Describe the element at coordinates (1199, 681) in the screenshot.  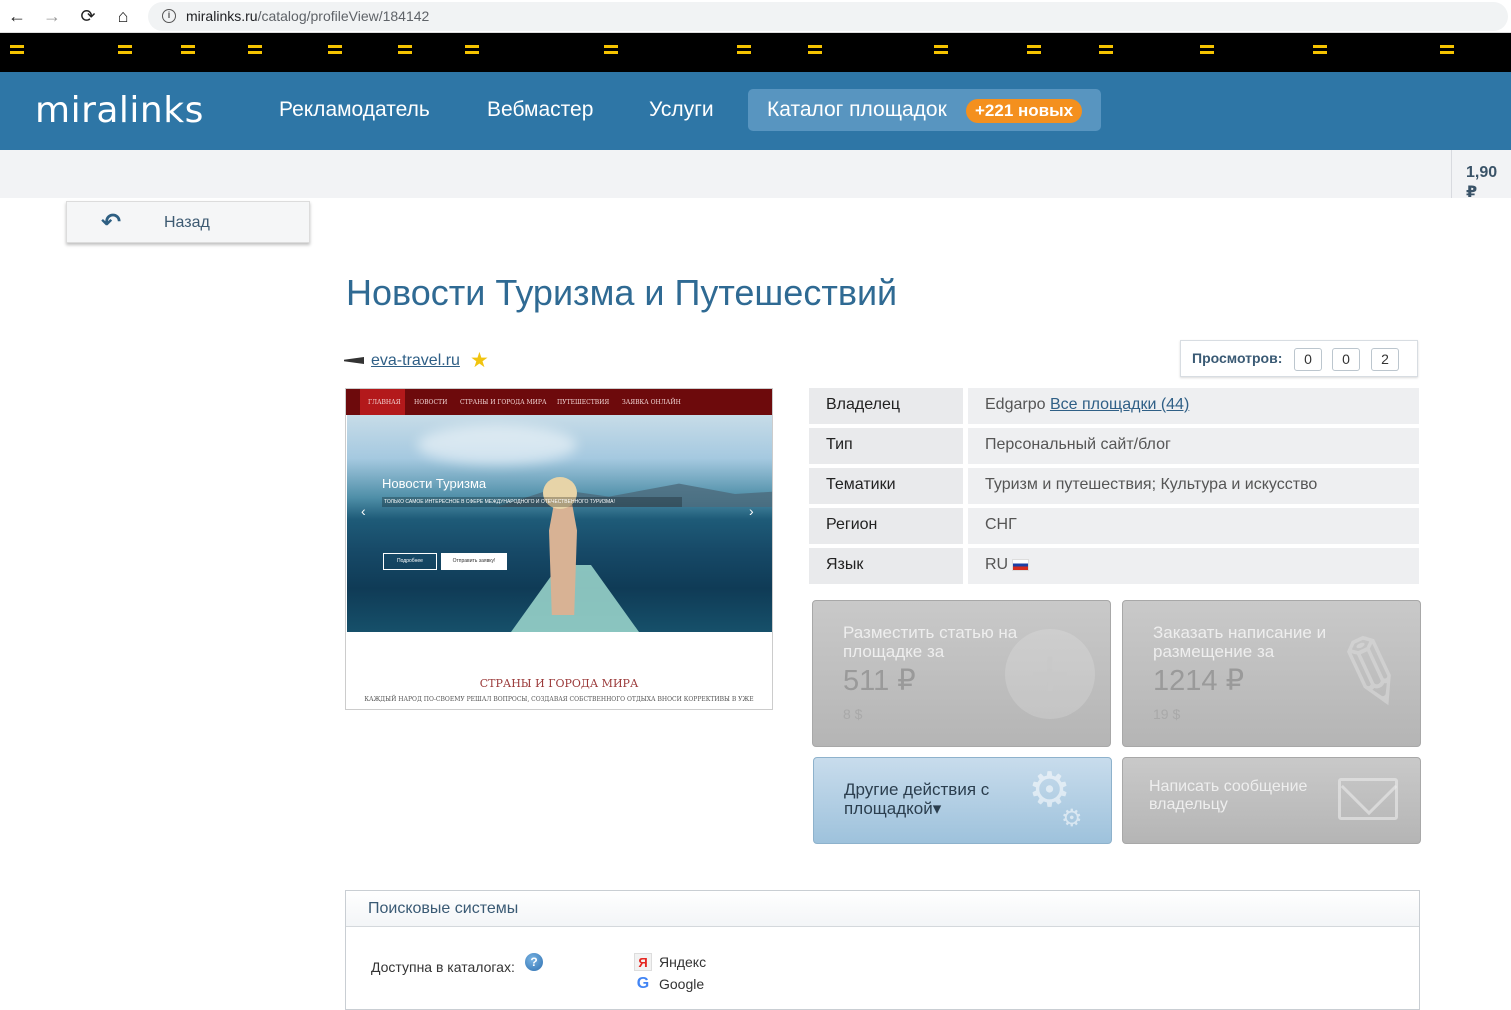
I see `order-writing-price: 1214 ₽` at that location.